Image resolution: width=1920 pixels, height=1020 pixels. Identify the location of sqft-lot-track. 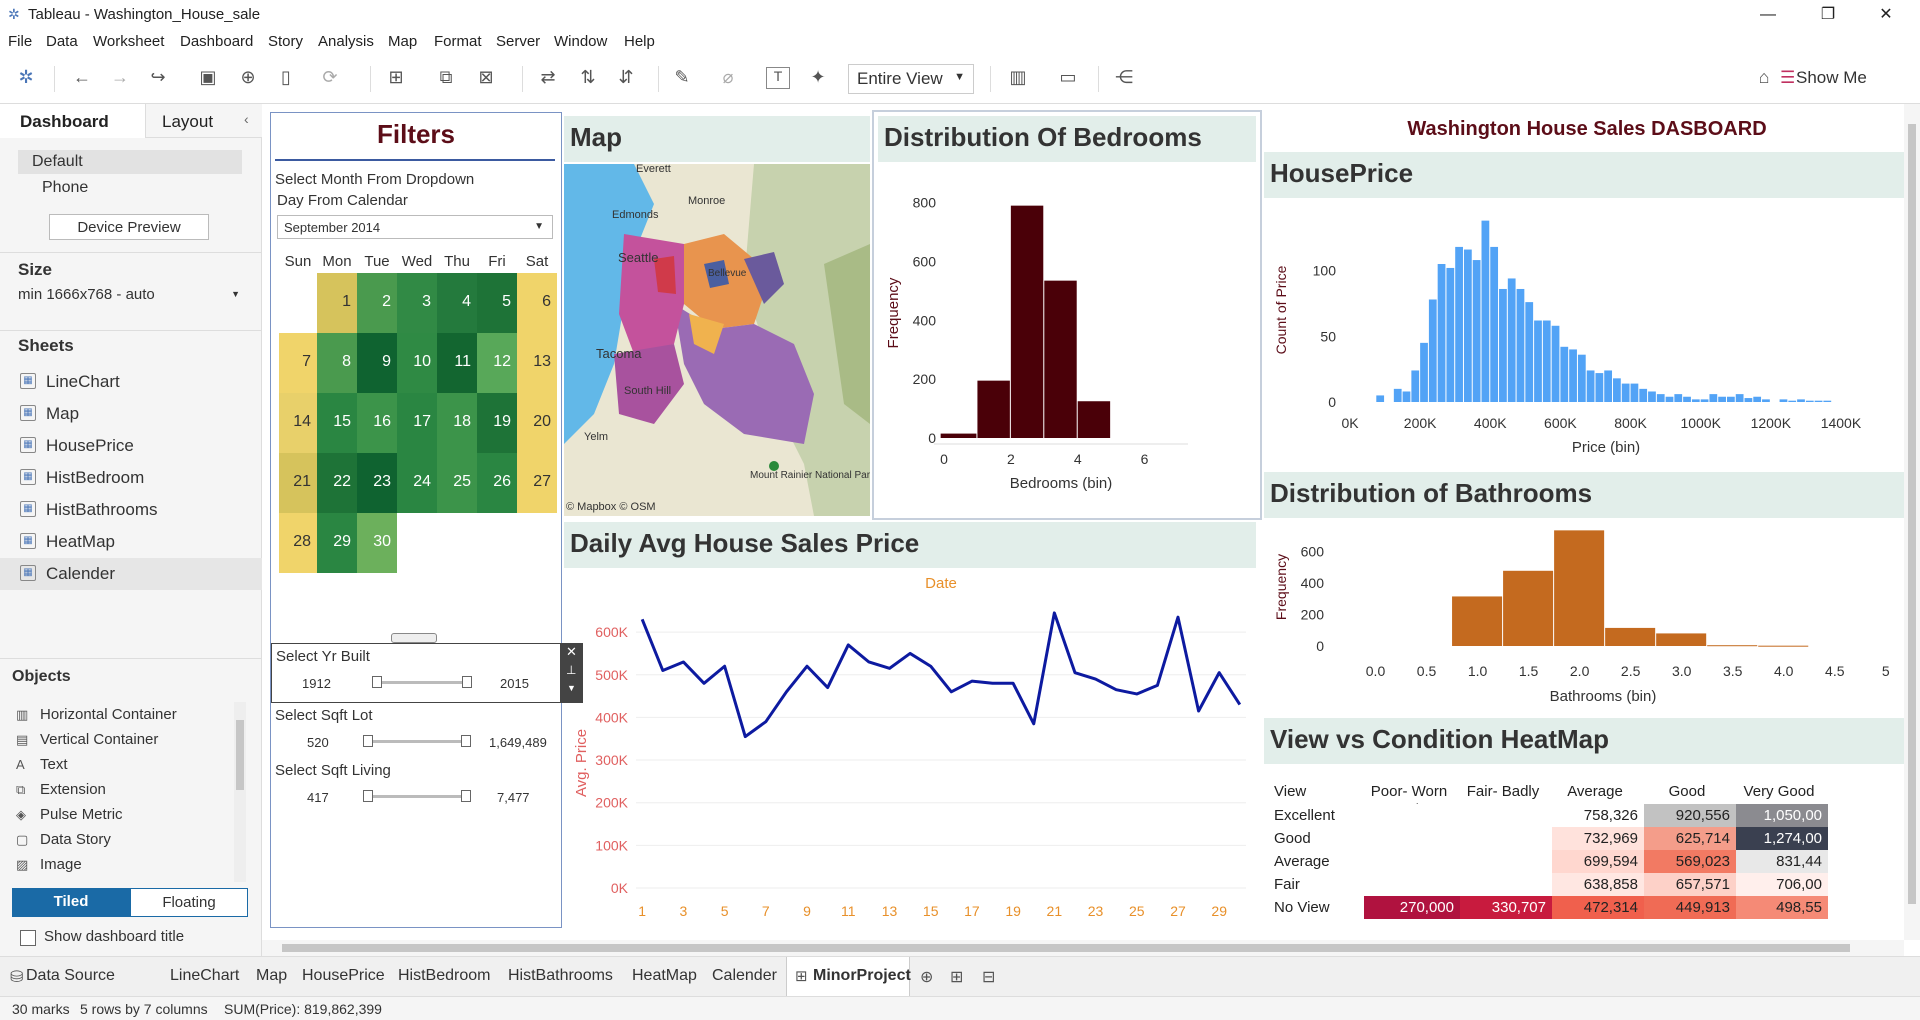
(417, 741).